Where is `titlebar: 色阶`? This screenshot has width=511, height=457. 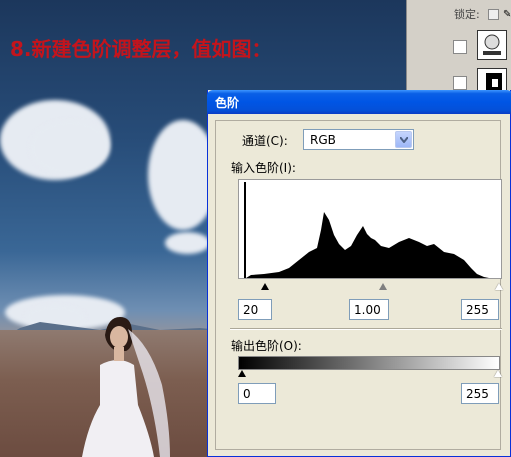 titlebar: 色阶 is located at coordinates (359, 102).